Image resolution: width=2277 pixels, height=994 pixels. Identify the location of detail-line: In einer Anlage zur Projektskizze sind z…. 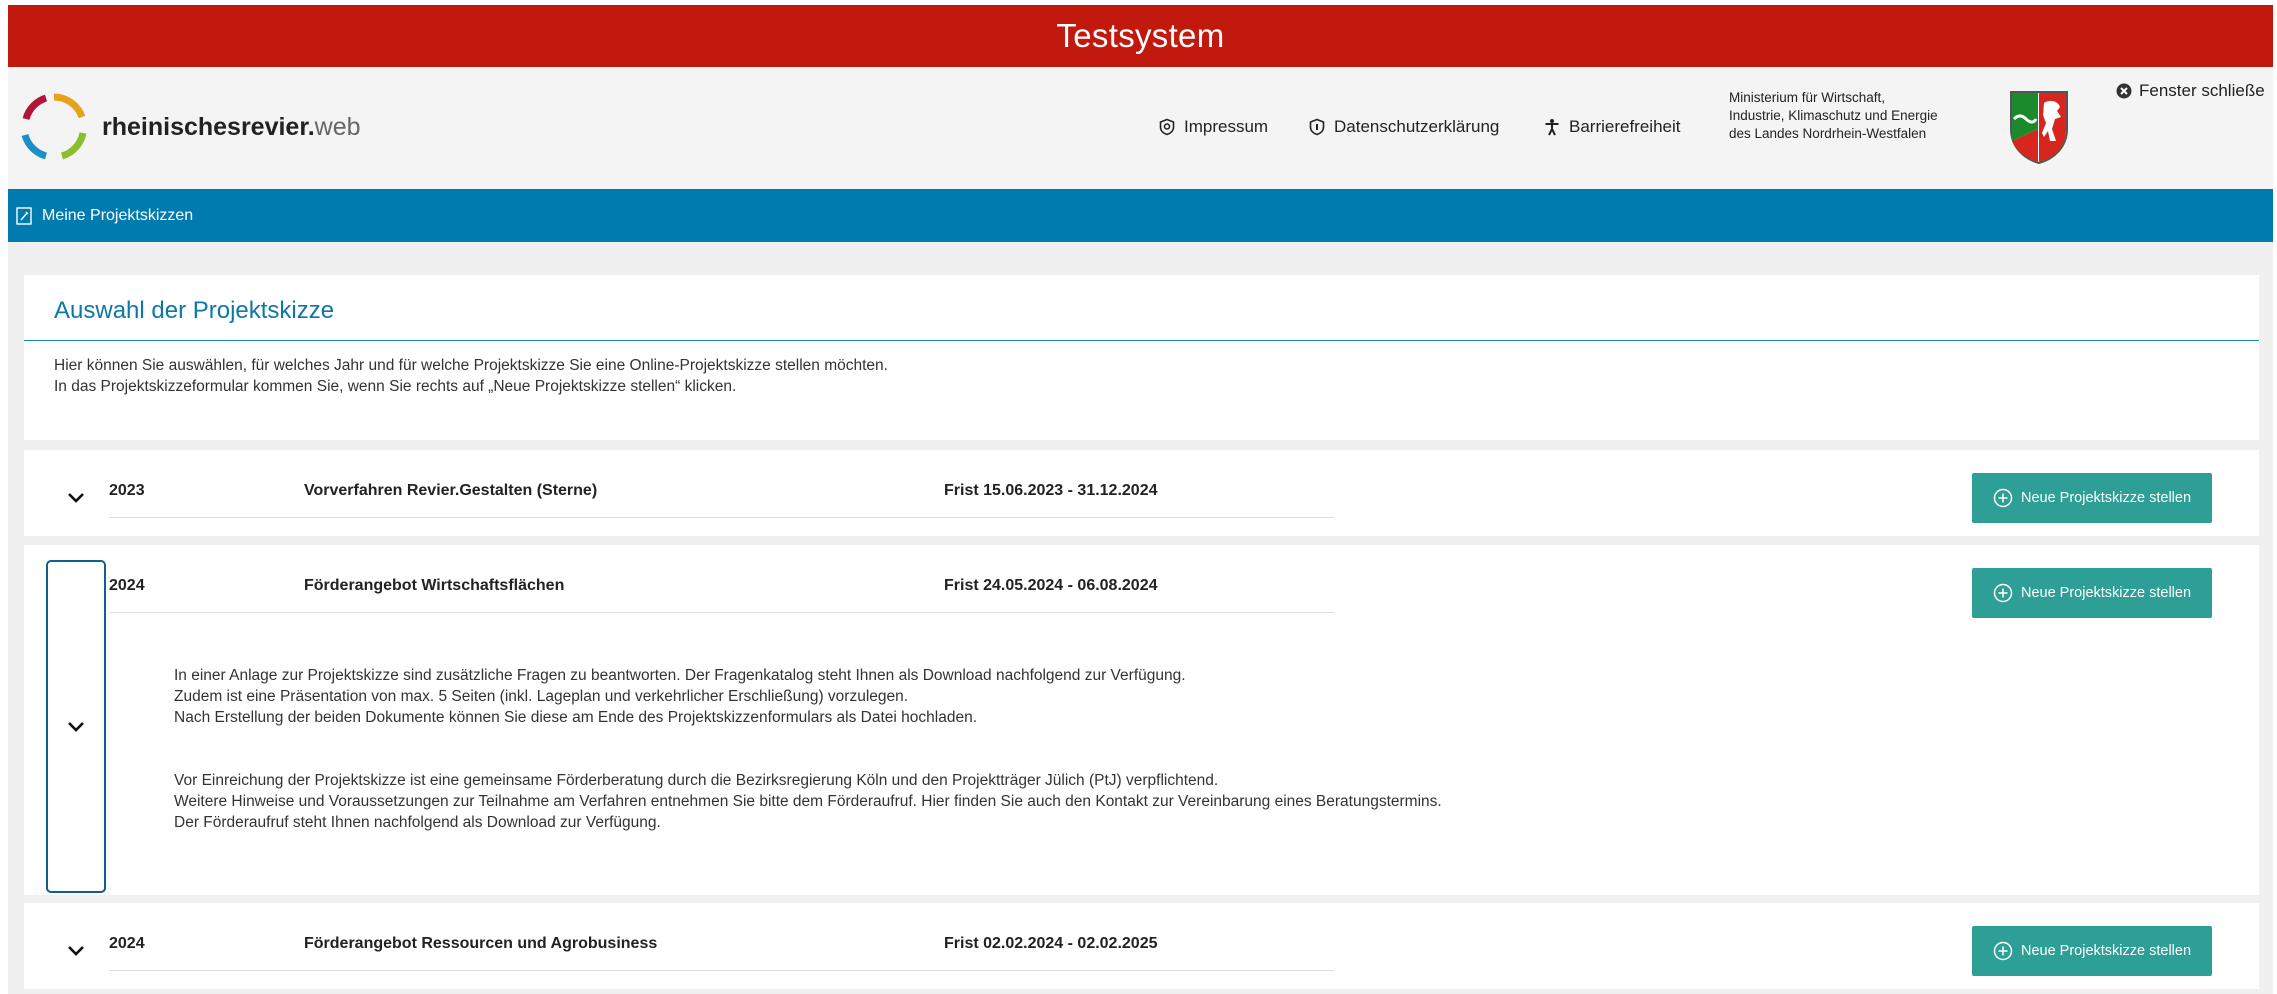
(680, 675).